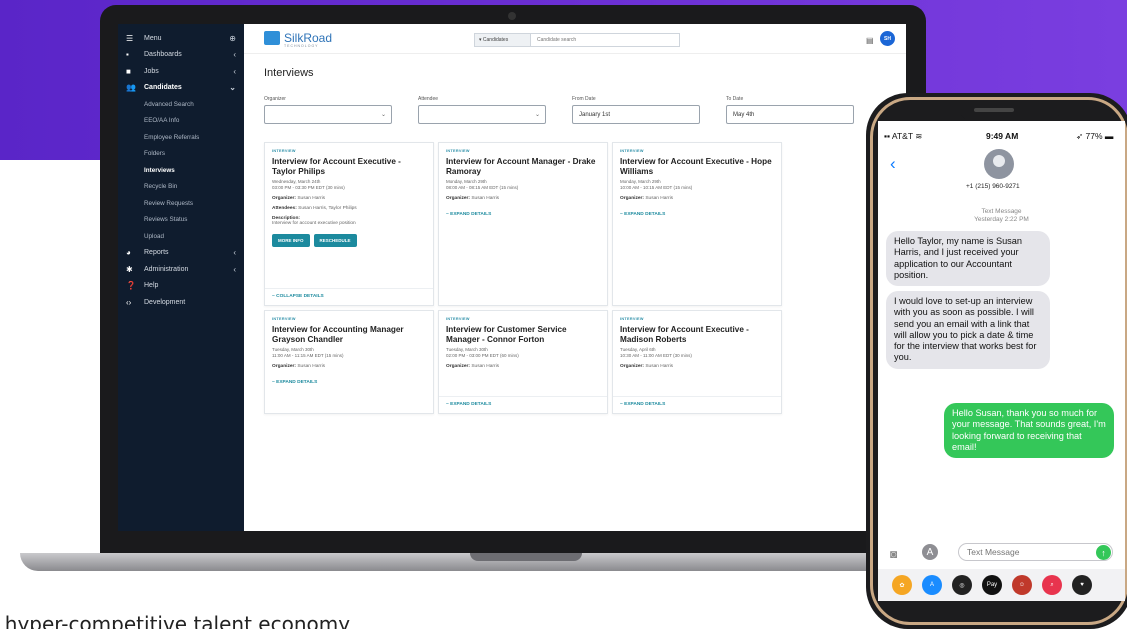 The height and width of the screenshot is (629, 1127). Describe the element at coordinates (893, 164) in the screenshot. I see `back-chevron-icon: ‹` at that location.